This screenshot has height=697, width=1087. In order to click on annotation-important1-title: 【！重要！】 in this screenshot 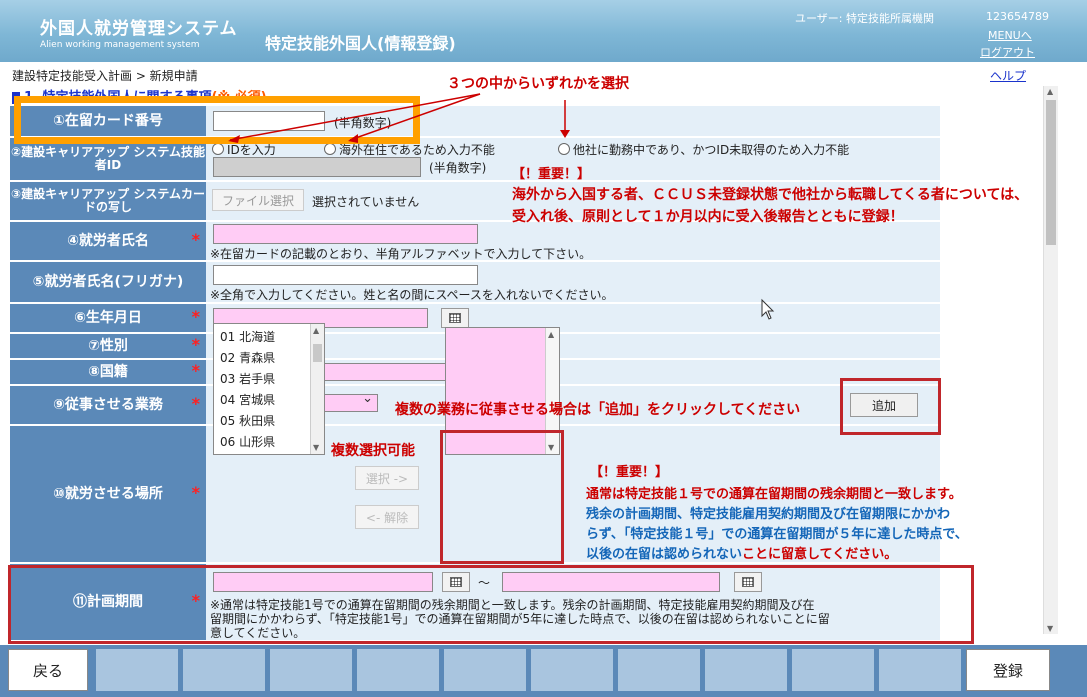, I will do `click(551, 174)`.